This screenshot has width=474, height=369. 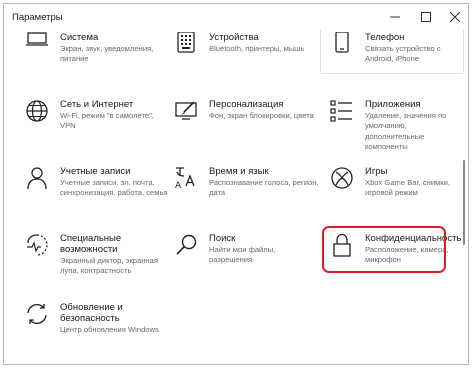 What do you see at coordinates (37, 178) in the screenshot?
I see `person-icon` at bounding box center [37, 178].